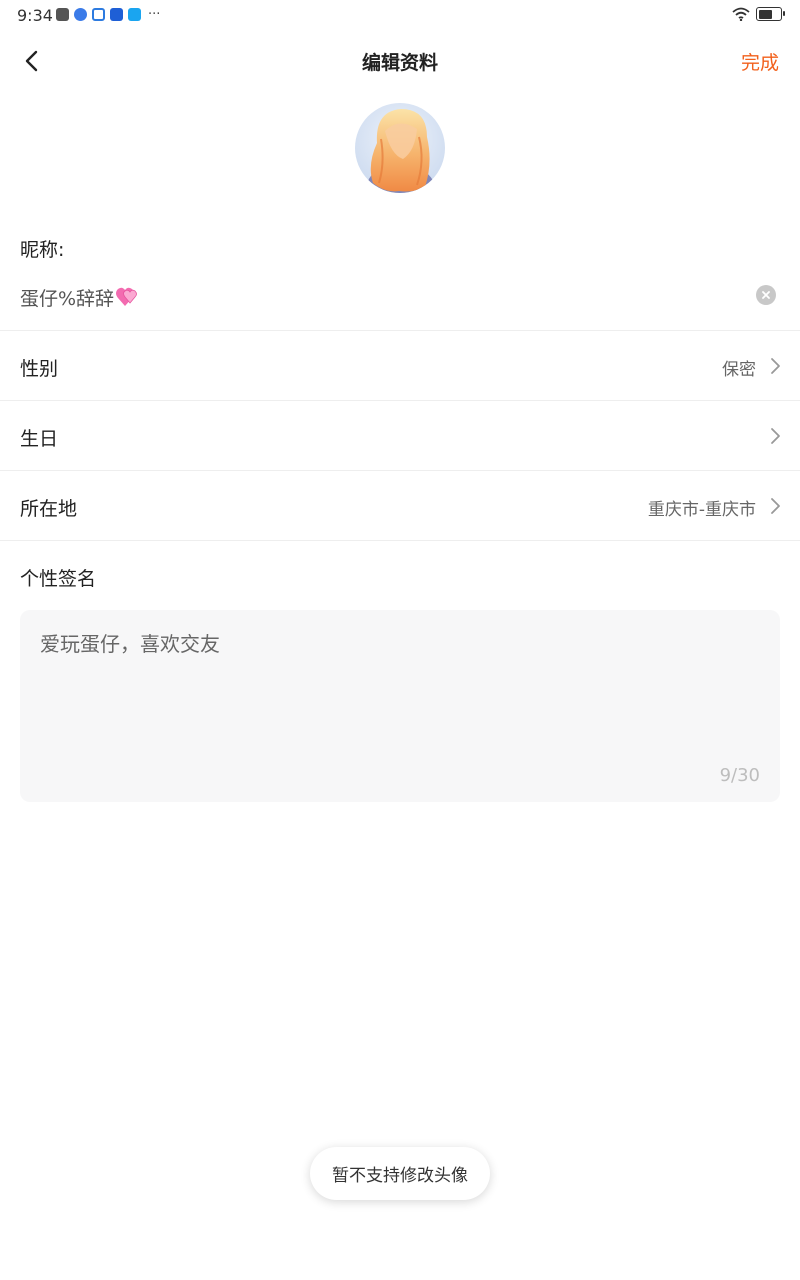 The image size is (800, 1280). I want to click on close-icon, so click(766, 295).